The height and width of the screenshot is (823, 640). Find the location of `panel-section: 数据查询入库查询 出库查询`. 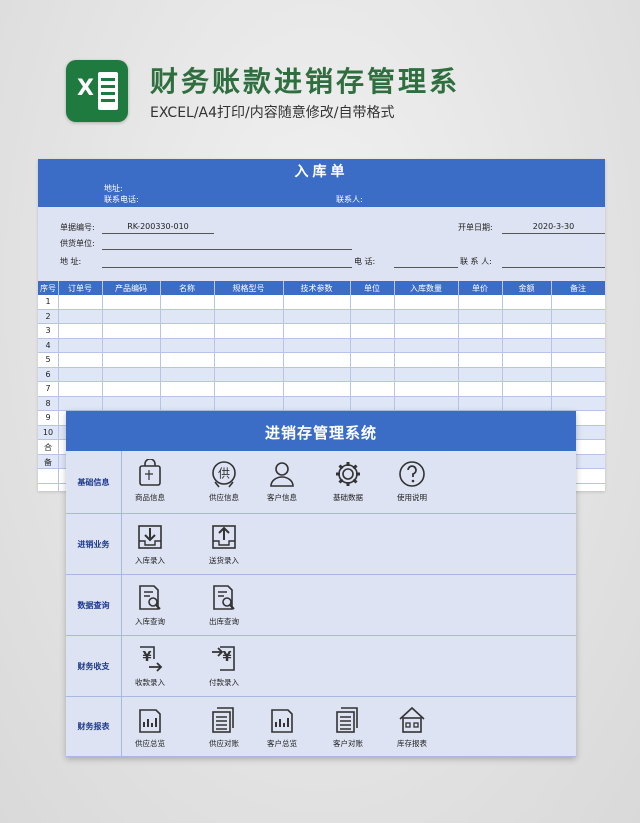

panel-section: 数据查询入库查询 出库查询 is located at coordinates (321, 605).